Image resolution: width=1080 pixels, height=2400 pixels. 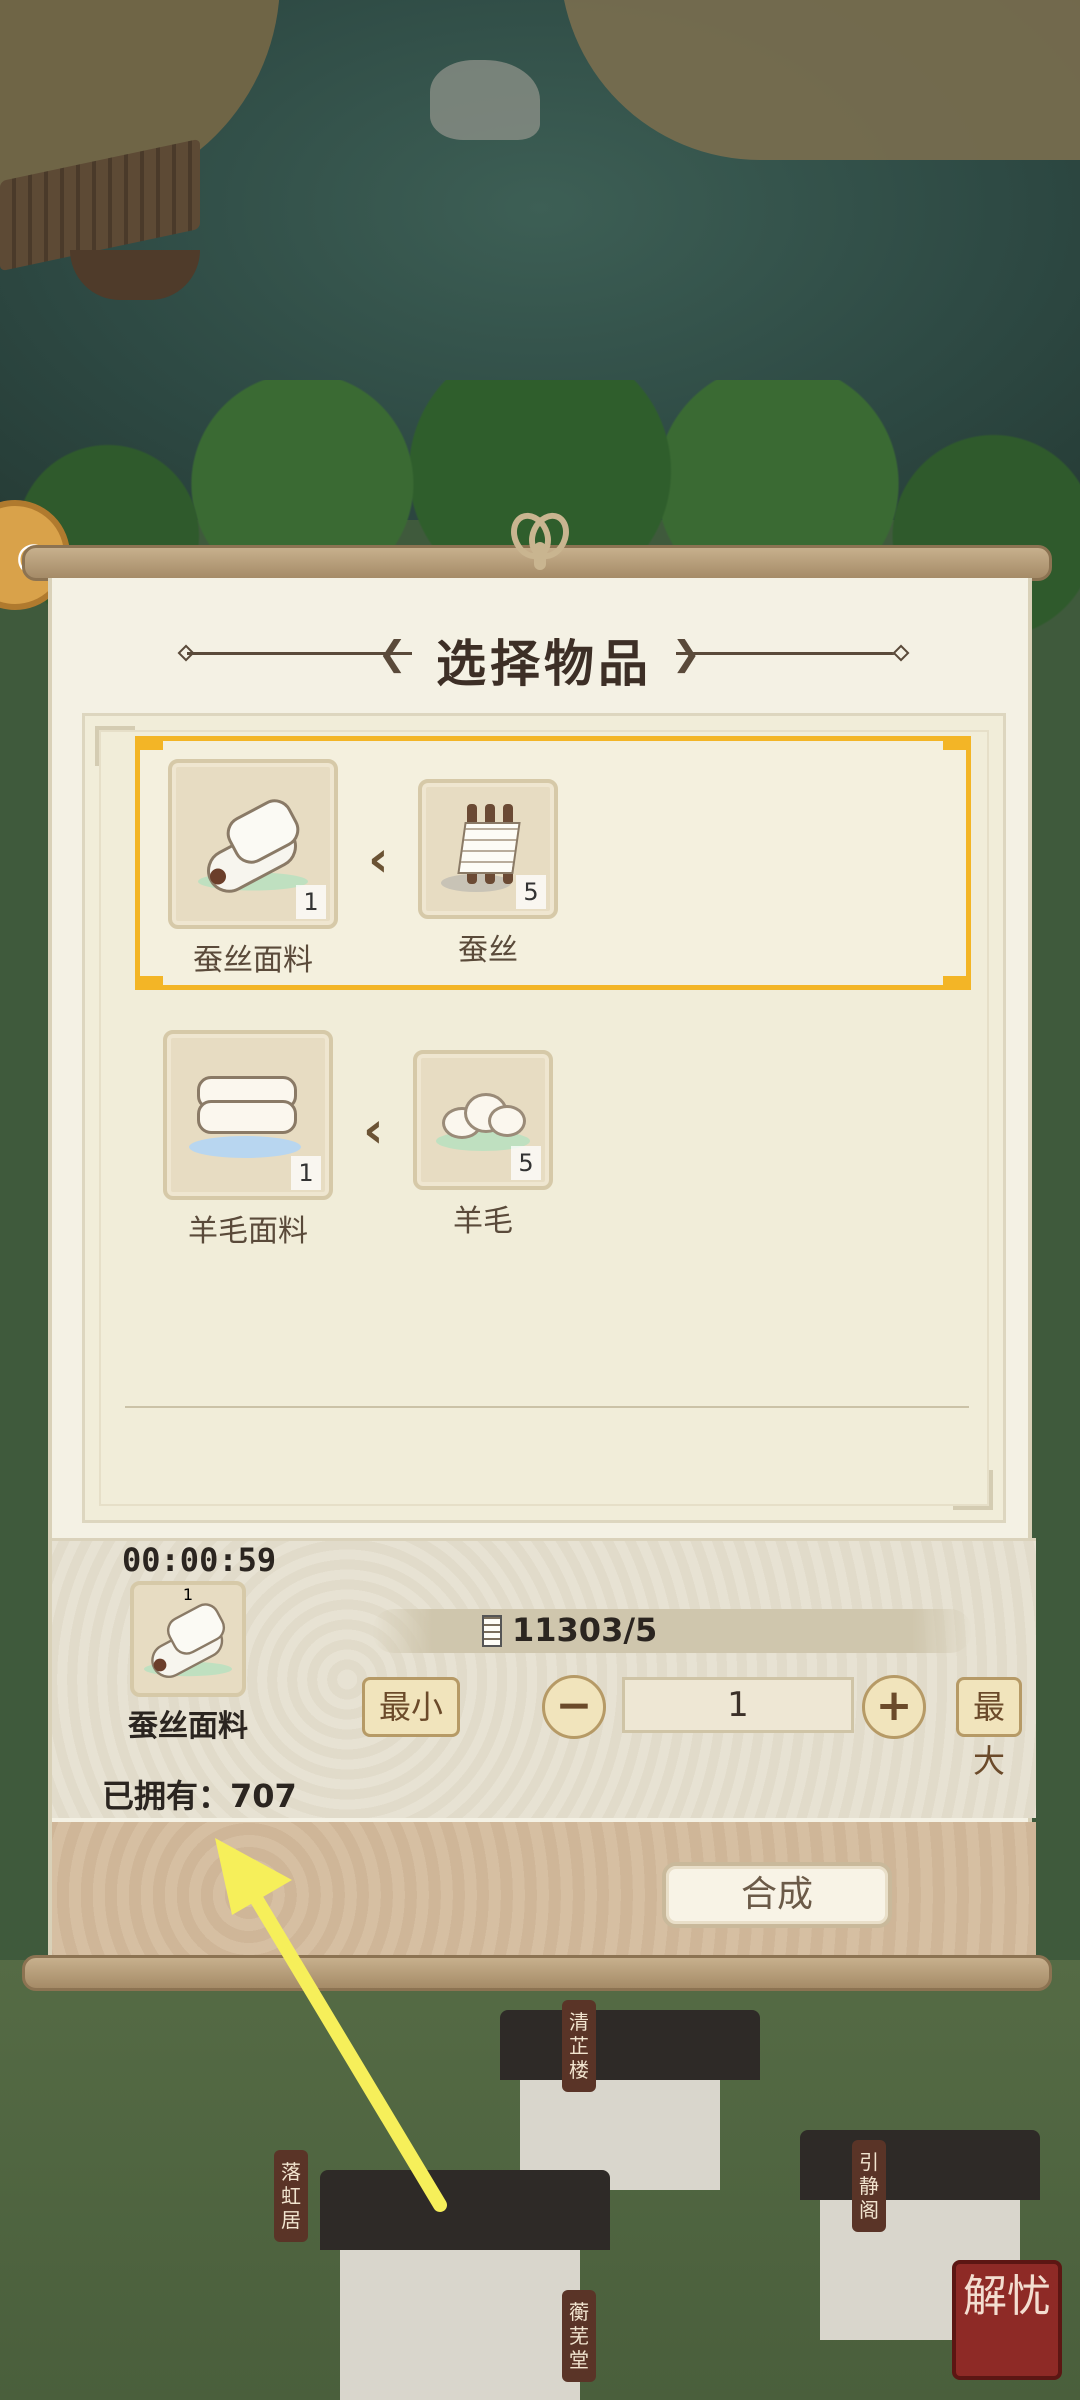 I want to click on dialog-title: 选择物品, so click(x=544, y=663).